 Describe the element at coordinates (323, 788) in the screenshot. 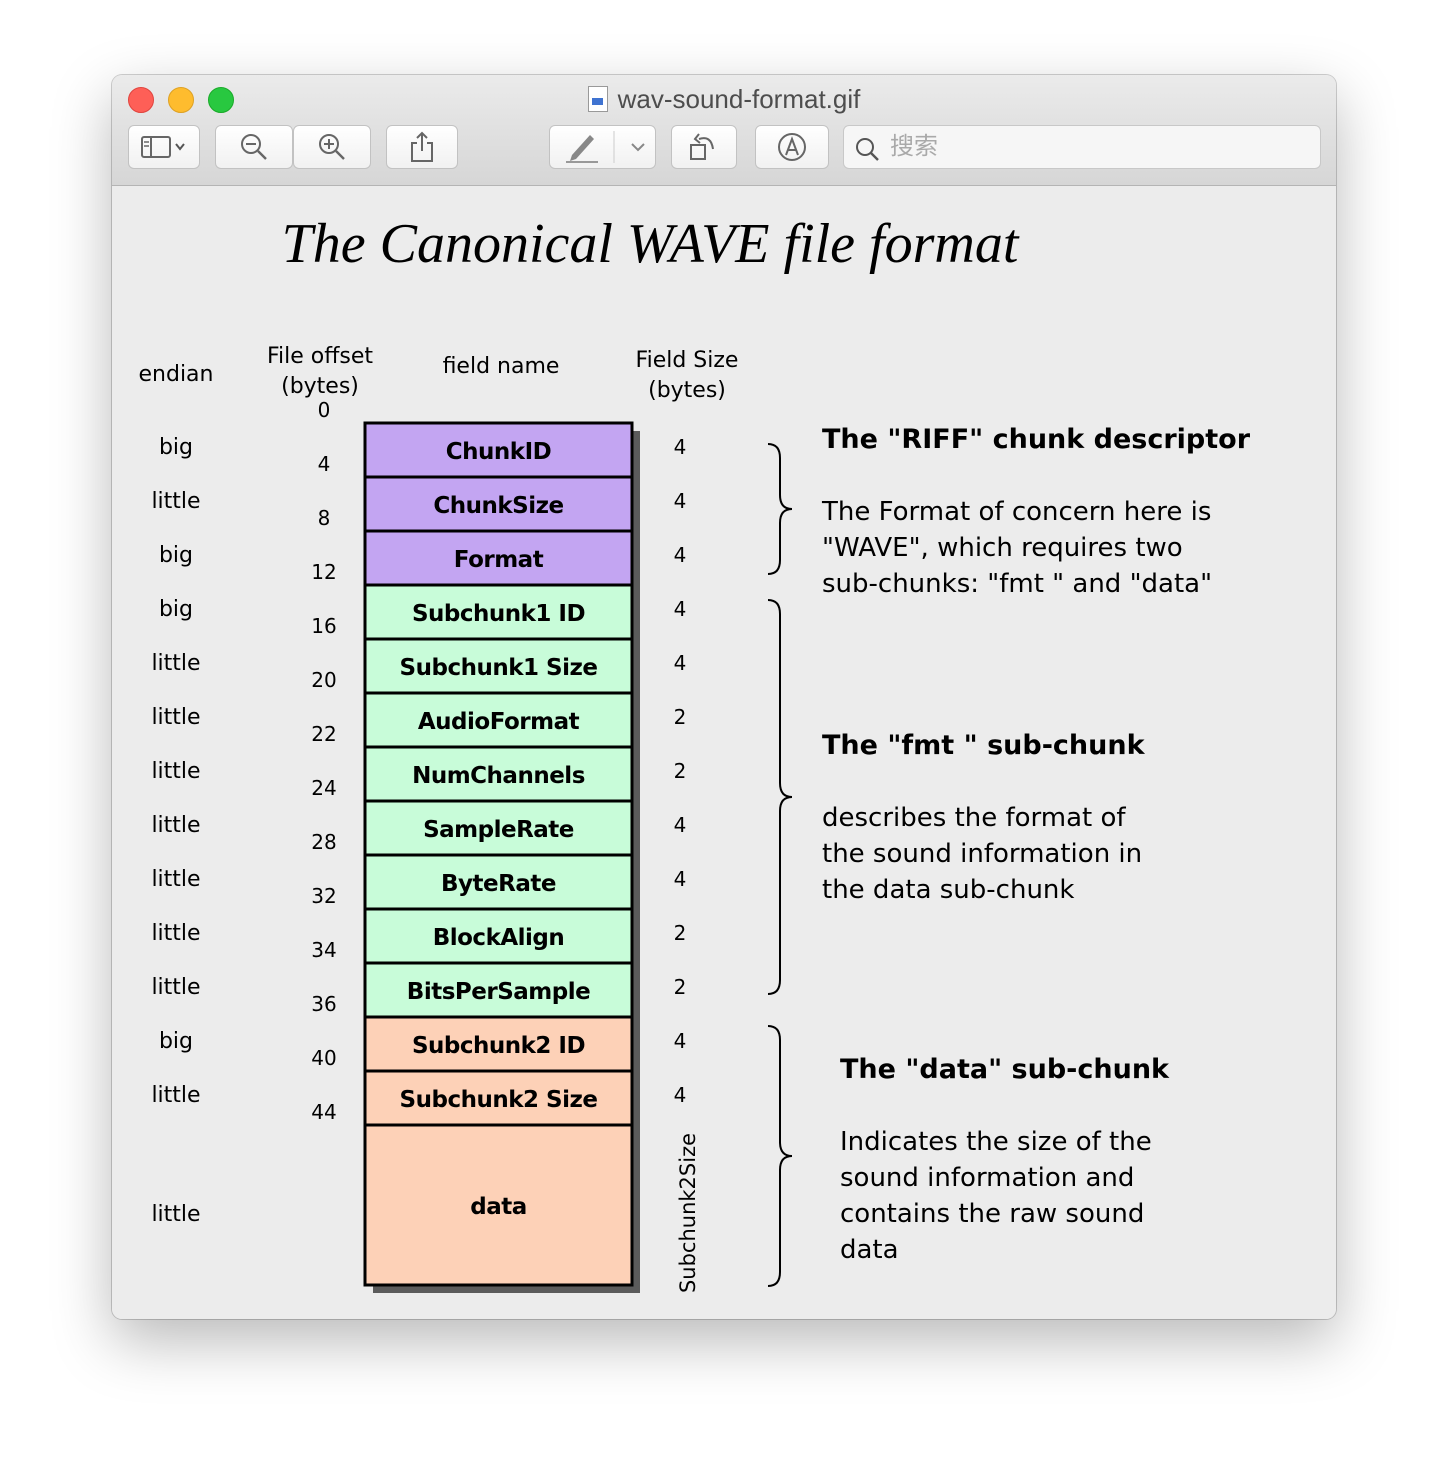

I see `offset-label: 24` at that location.